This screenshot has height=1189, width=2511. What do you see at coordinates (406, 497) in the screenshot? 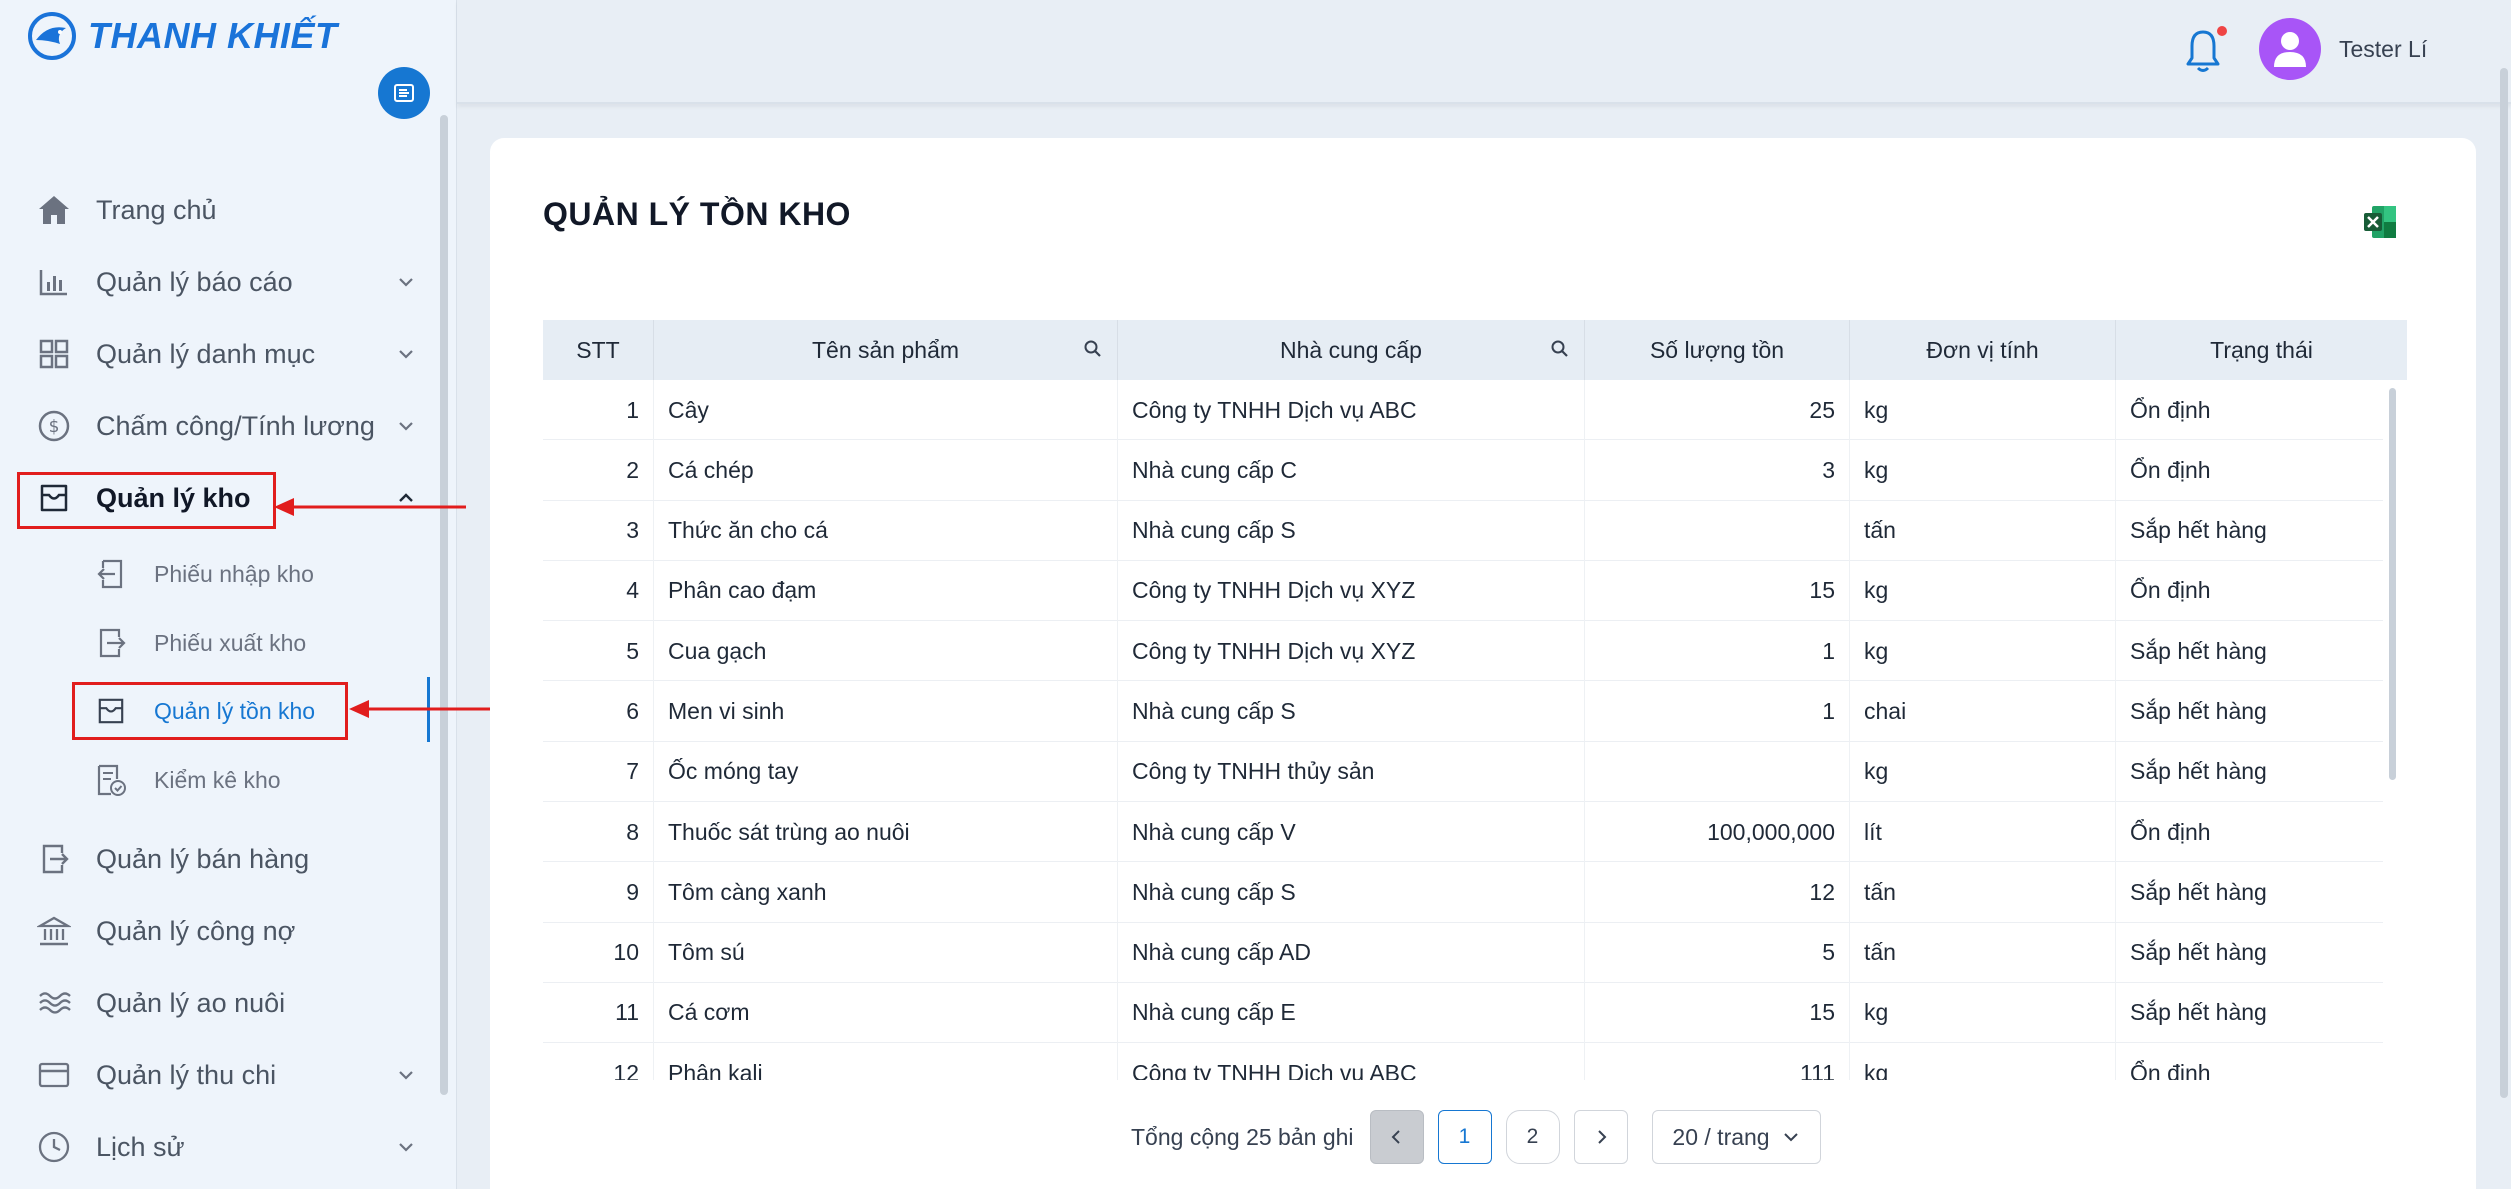
I see `chevron-up-icon` at bounding box center [406, 497].